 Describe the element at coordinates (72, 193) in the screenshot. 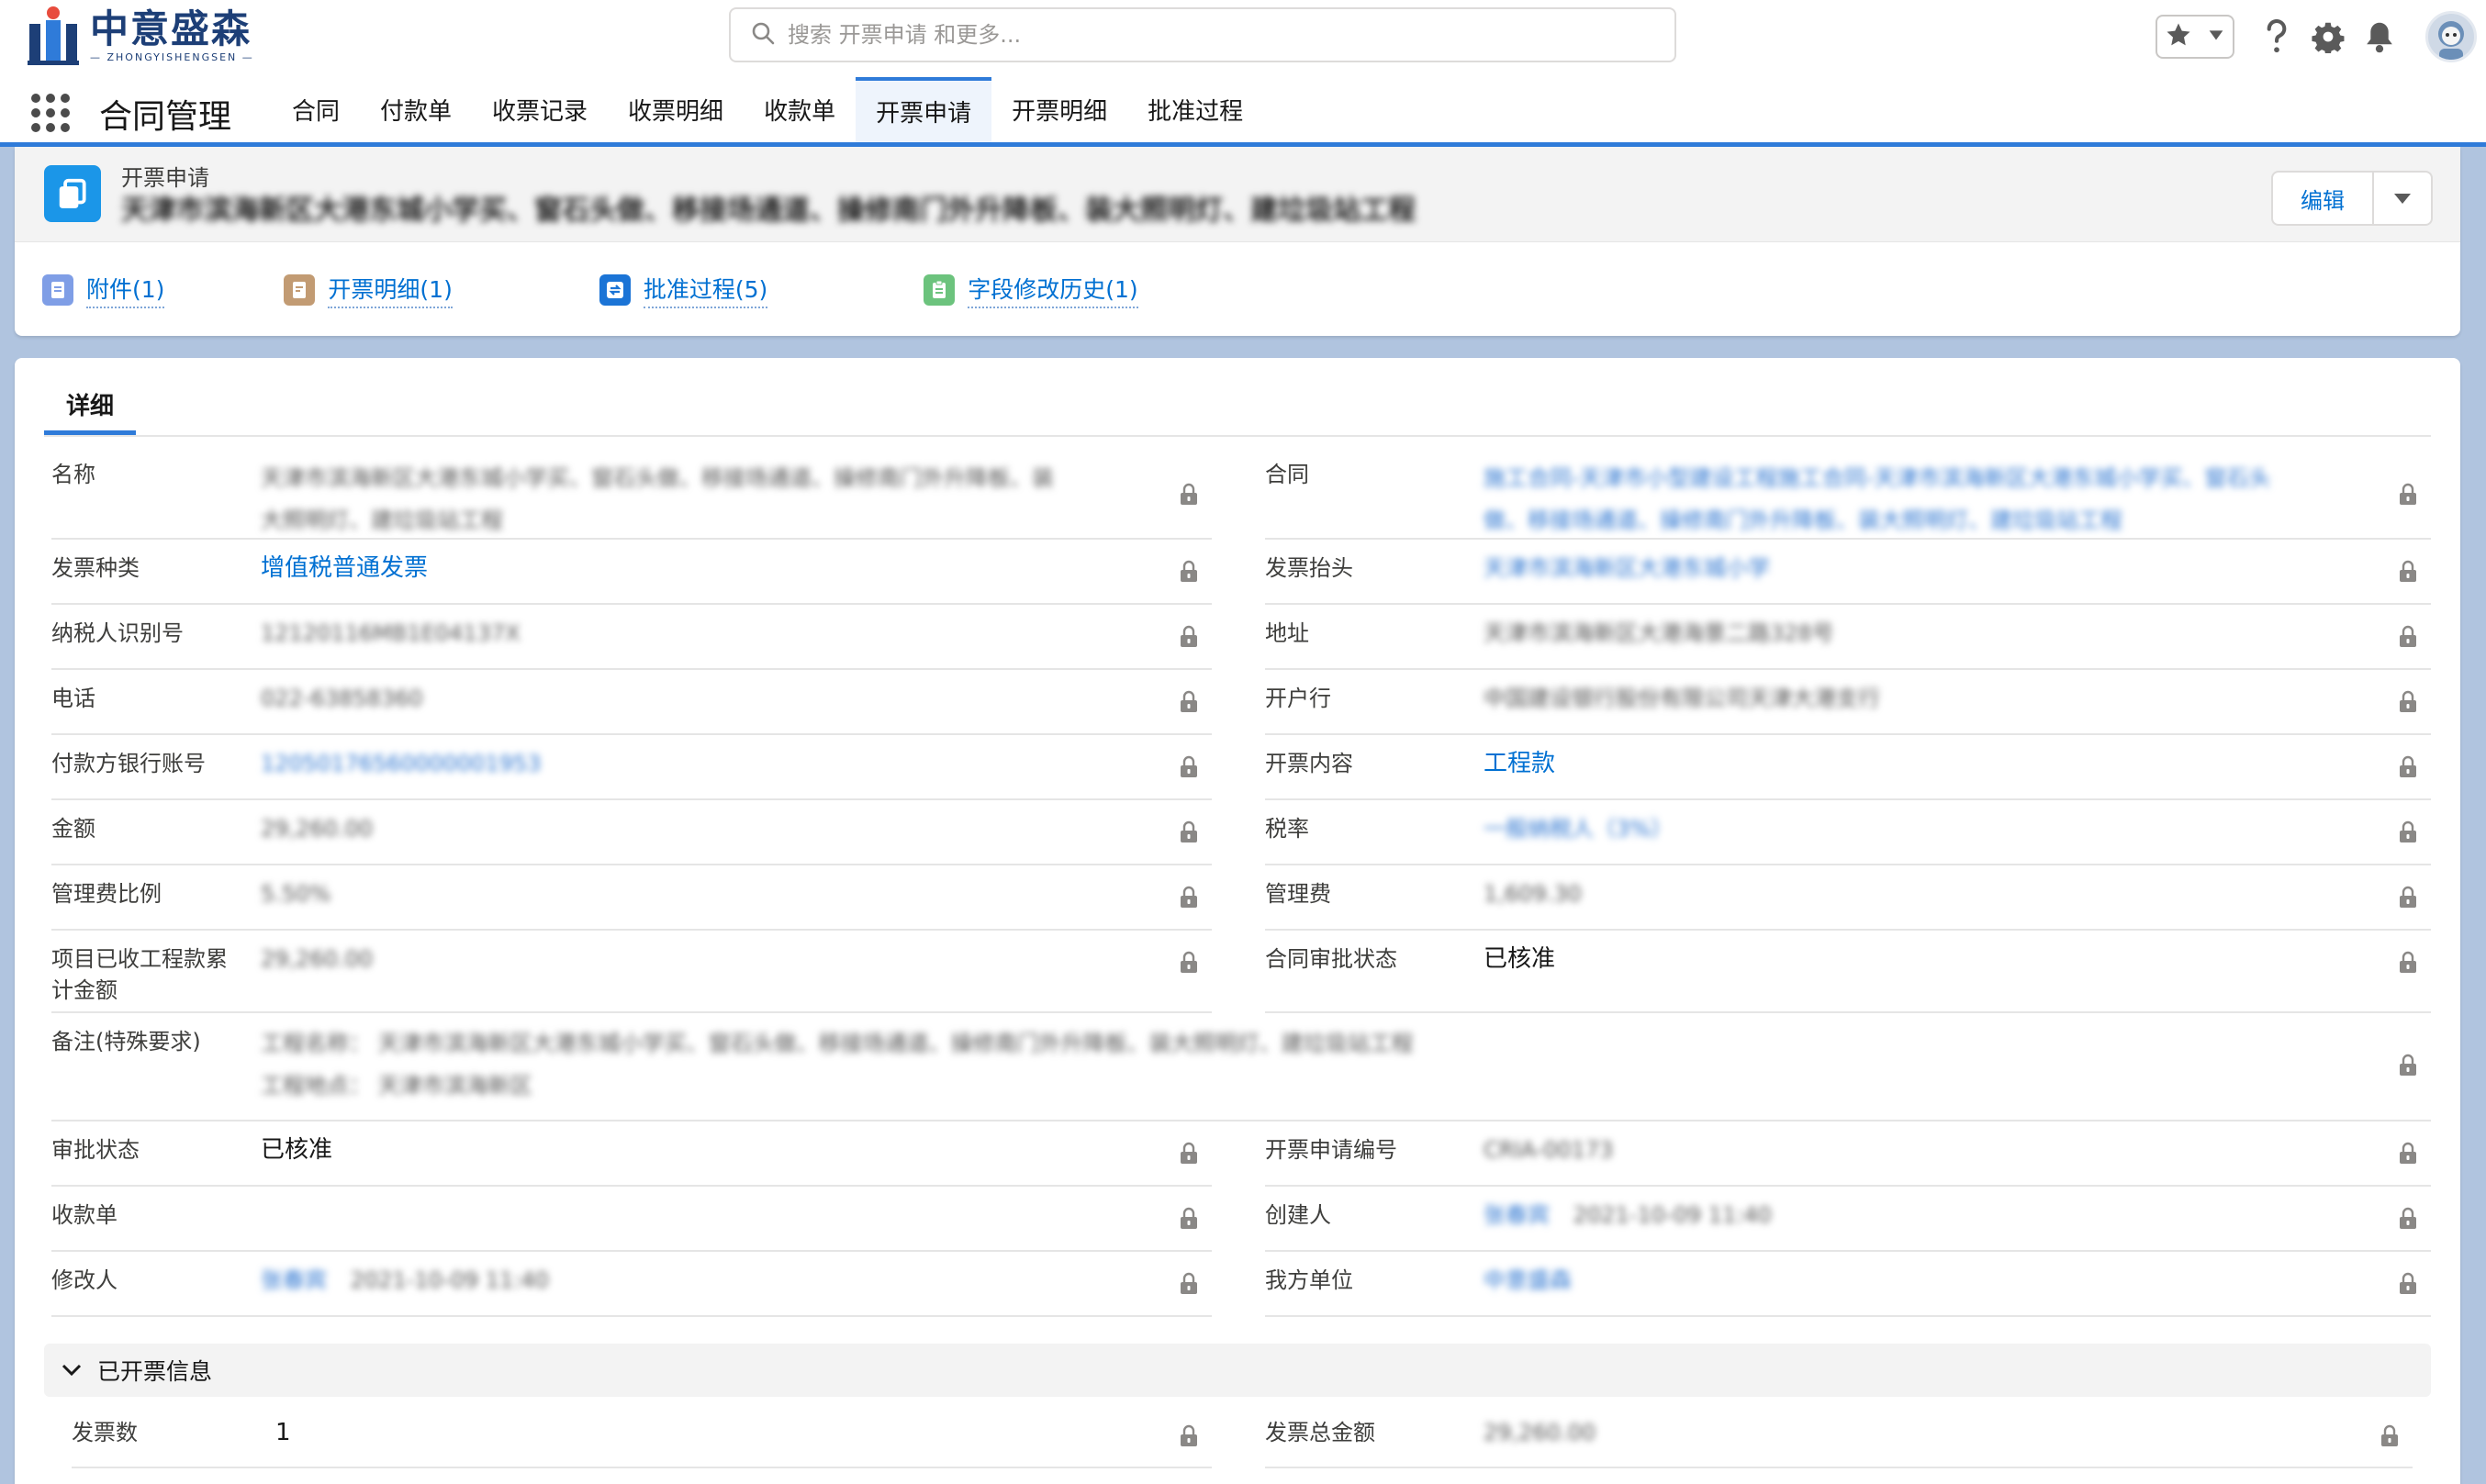

I see `record-type-icon` at that location.